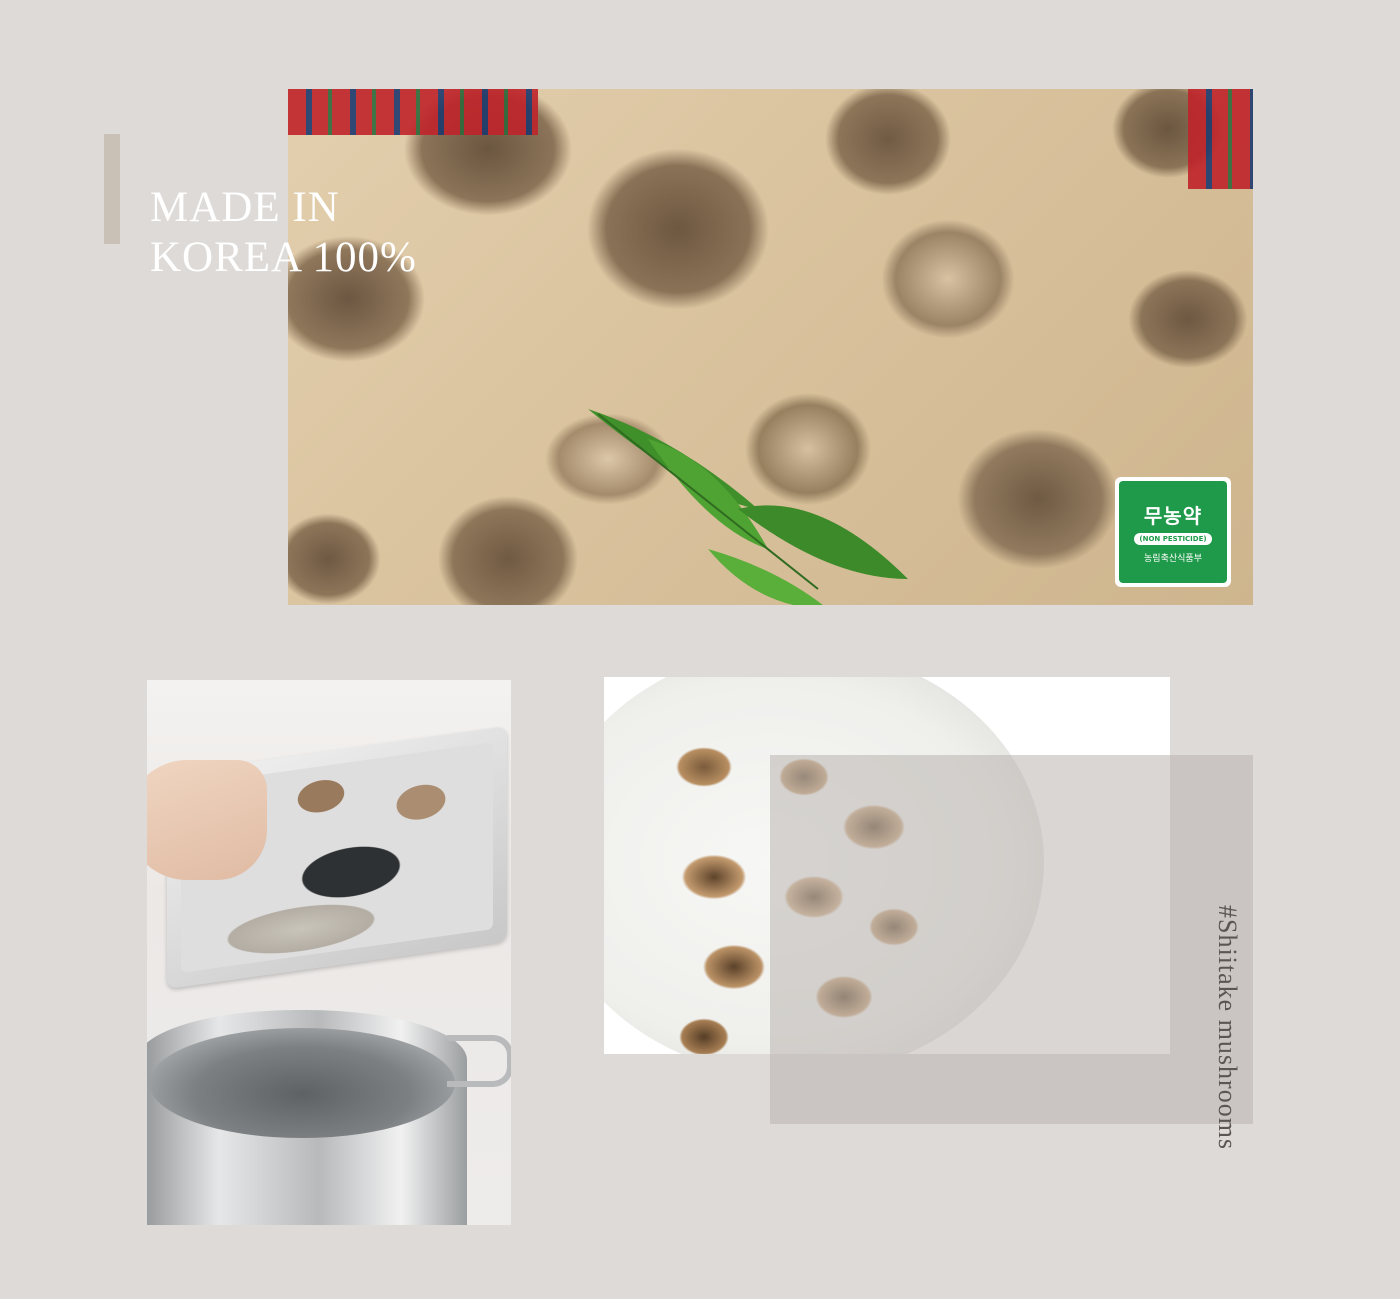 This screenshot has height=1299, width=1400. I want to click on stock-pot, so click(307, 1117).